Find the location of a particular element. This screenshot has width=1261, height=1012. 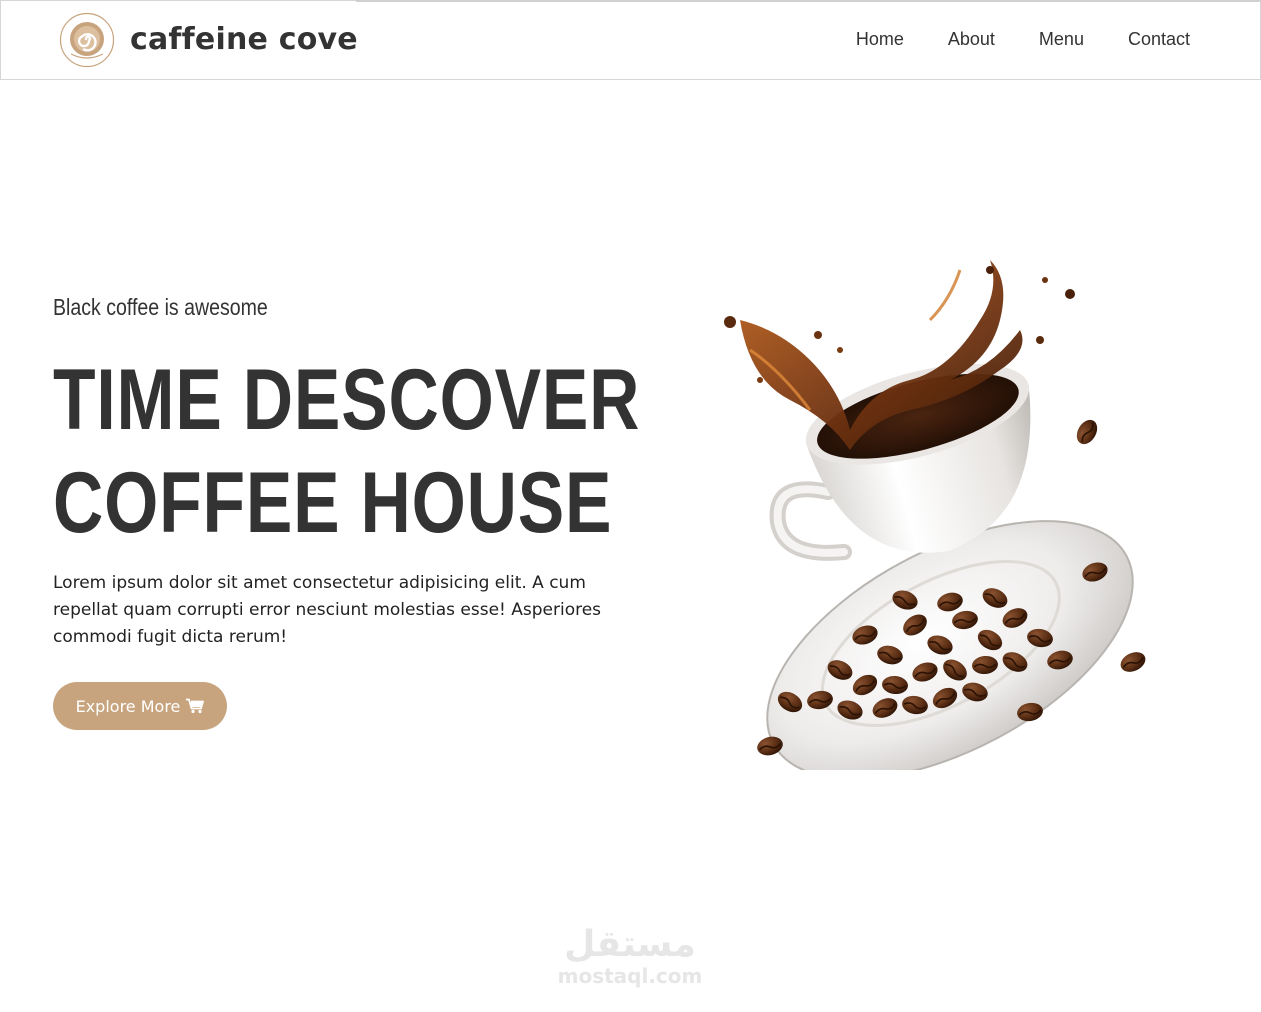

navbar: caffeine cove Home About Menu Contact is located at coordinates (630, 40).